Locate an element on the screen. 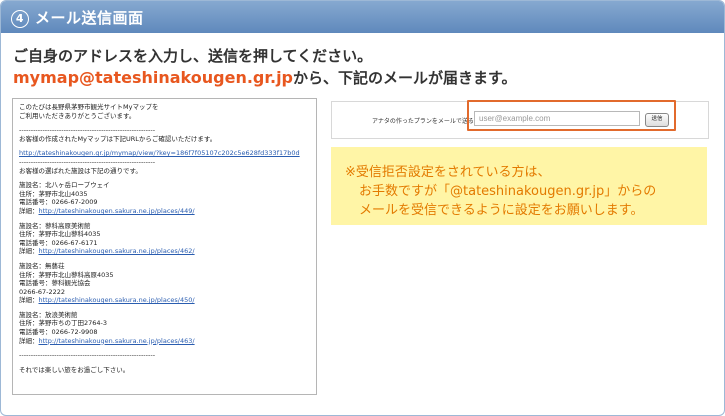  email-line: 電話番号：蓼科観光協会 is located at coordinates (55, 283).